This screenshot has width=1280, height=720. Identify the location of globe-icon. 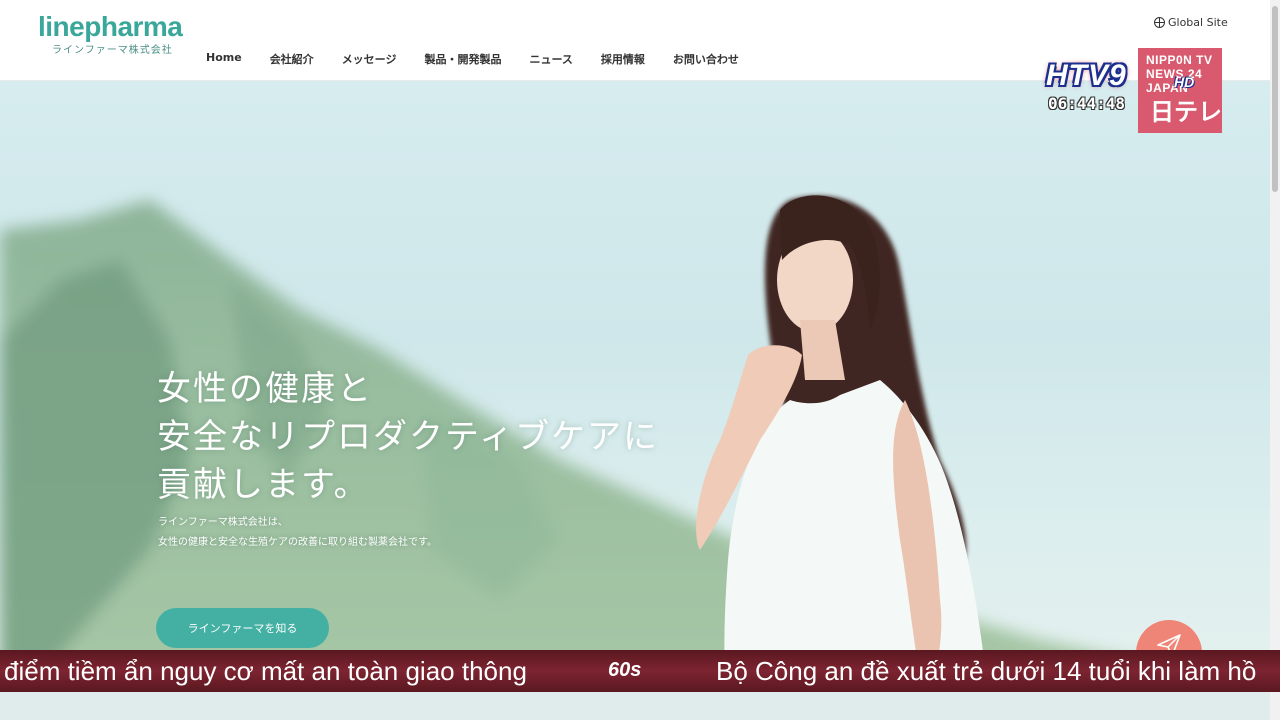
(1159, 22).